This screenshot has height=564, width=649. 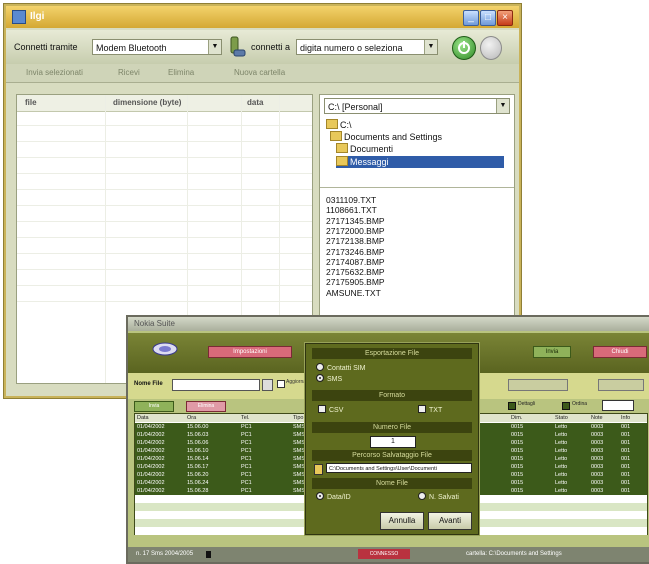 What do you see at coordinates (259, 72) in the screenshot?
I see `new-folder-button: Nuova cartella` at bounding box center [259, 72].